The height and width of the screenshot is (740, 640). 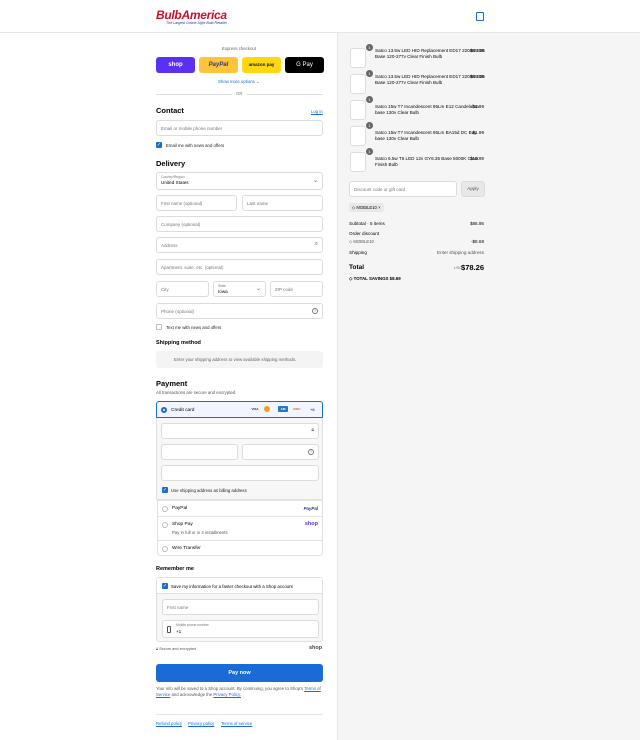 What do you see at coordinates (364, 233) in the screenshot?
I see `order-discount-label: Order discount` at bounding box center [364, 233].